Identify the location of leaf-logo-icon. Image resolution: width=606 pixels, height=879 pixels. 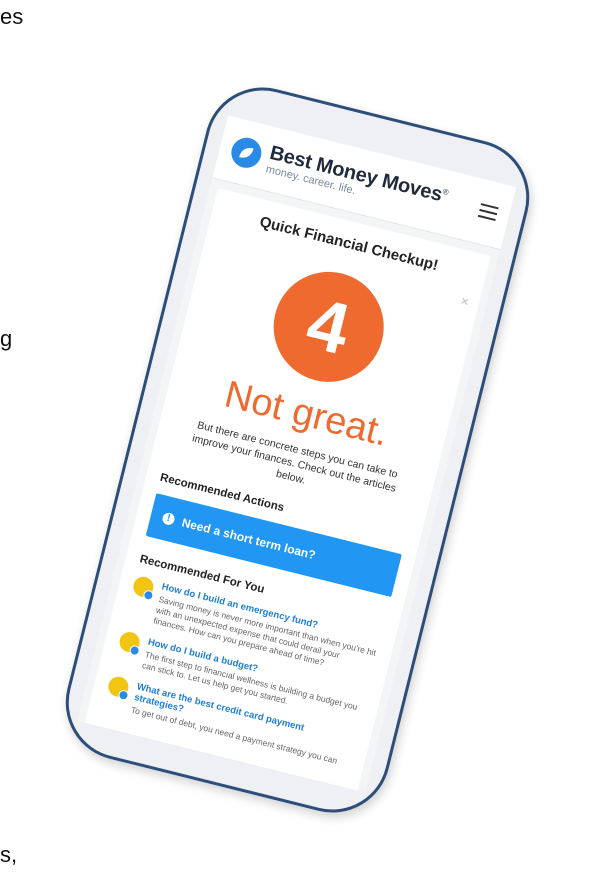
(246, 152).